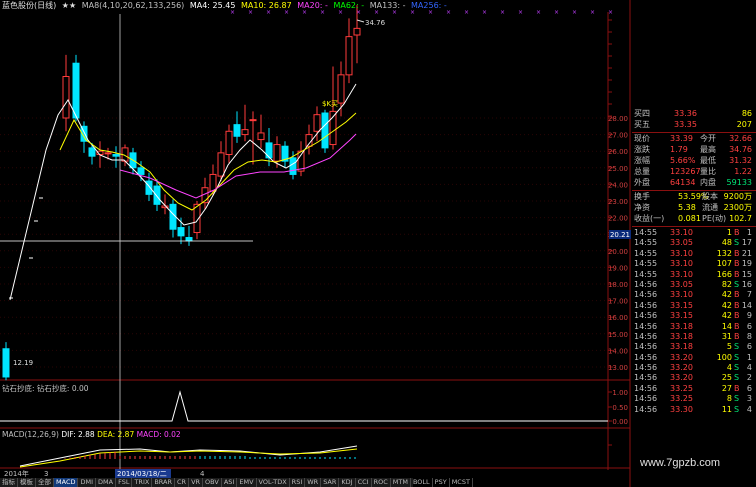 The width and height of the screenshot is (756, 487). Describe the element at coordinates (313, 482) in the screenshot. I see `tab-wr: WR` at that location.